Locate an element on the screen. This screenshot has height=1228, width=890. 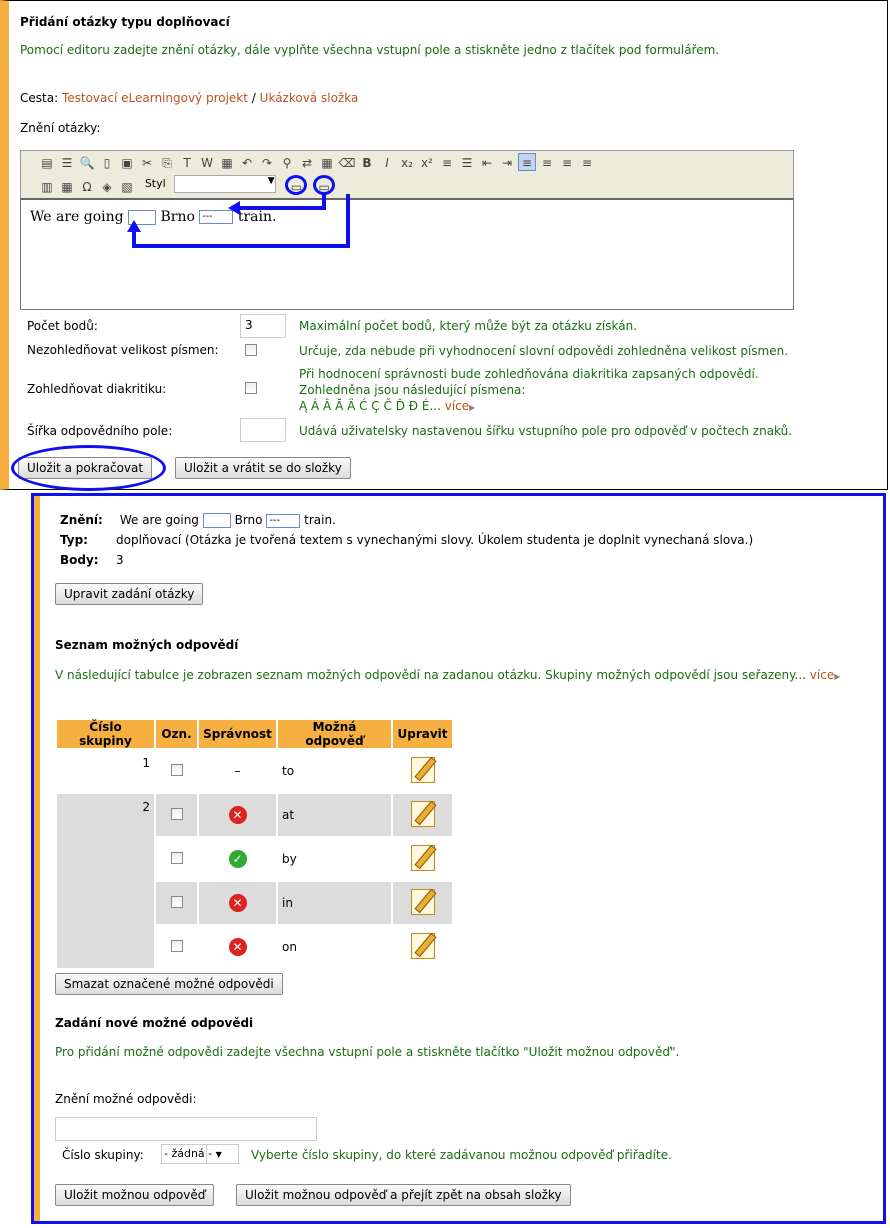
group-number: 2 is located at coordinates (105, 881).